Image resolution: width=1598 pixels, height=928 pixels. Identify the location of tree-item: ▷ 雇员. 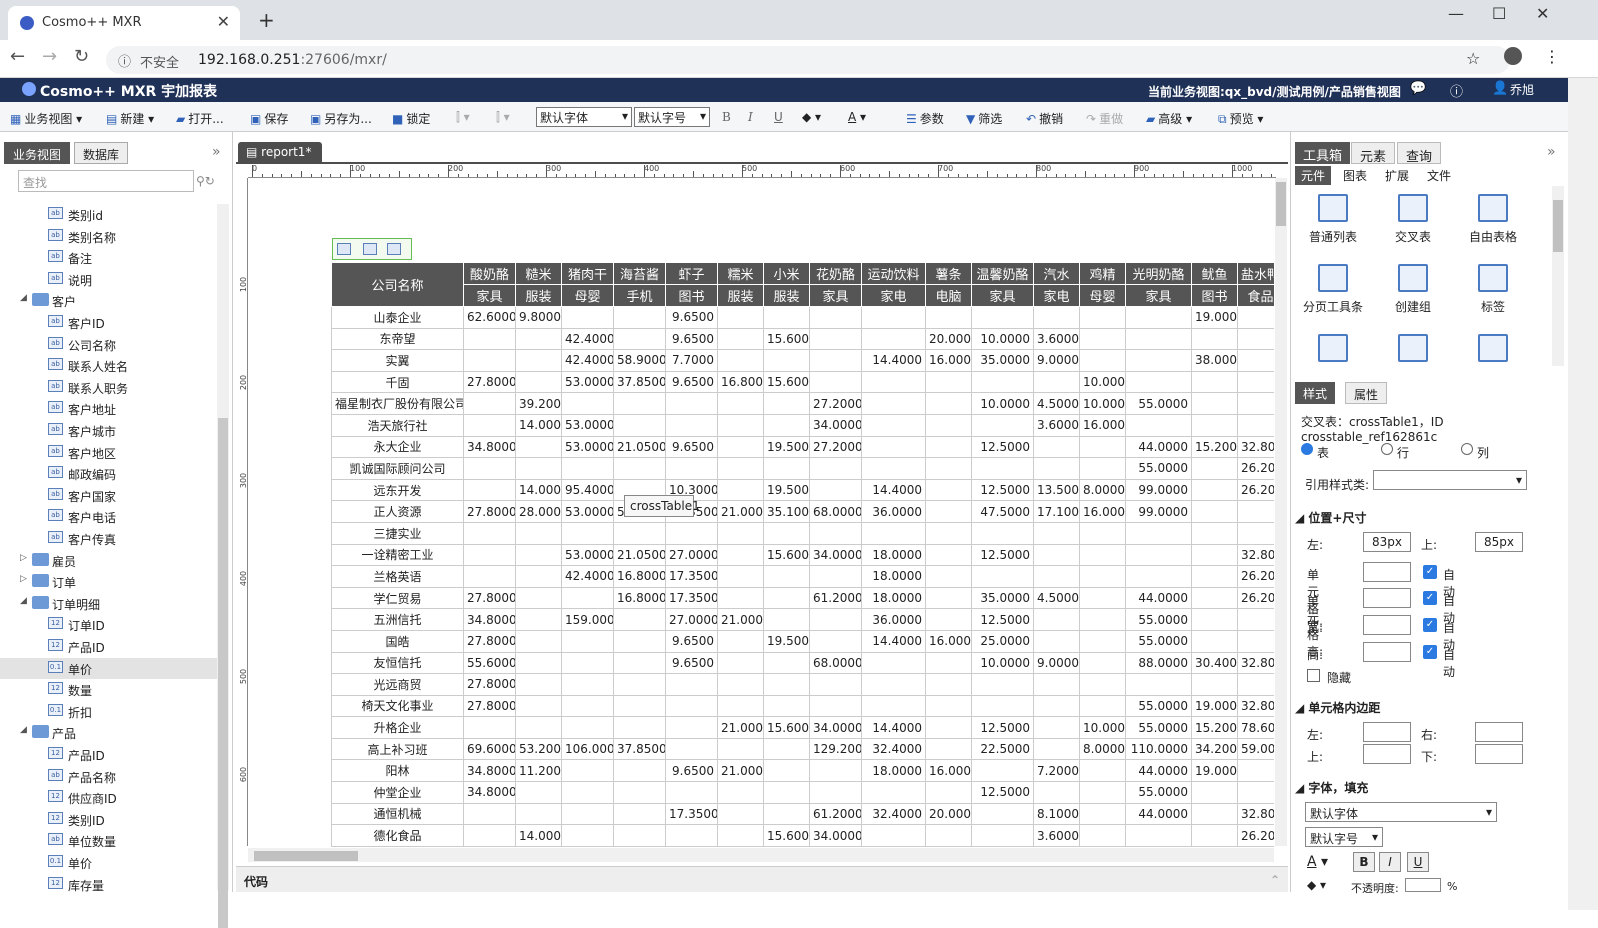
(109, 560).